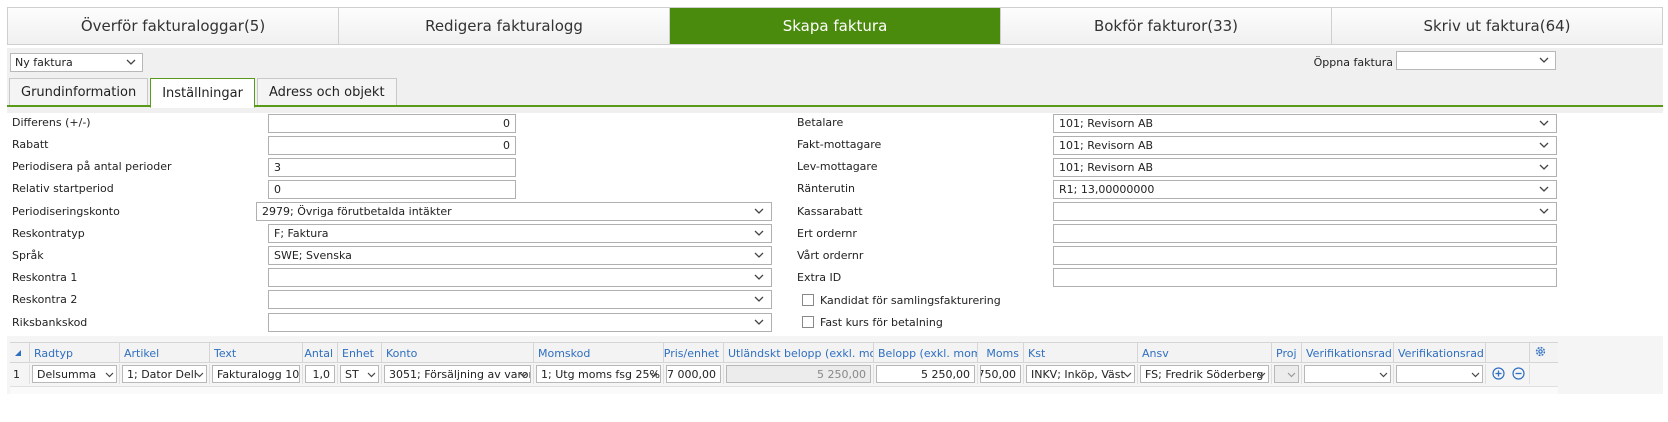  I want to click on differens-input: 0, so click(392, 123).